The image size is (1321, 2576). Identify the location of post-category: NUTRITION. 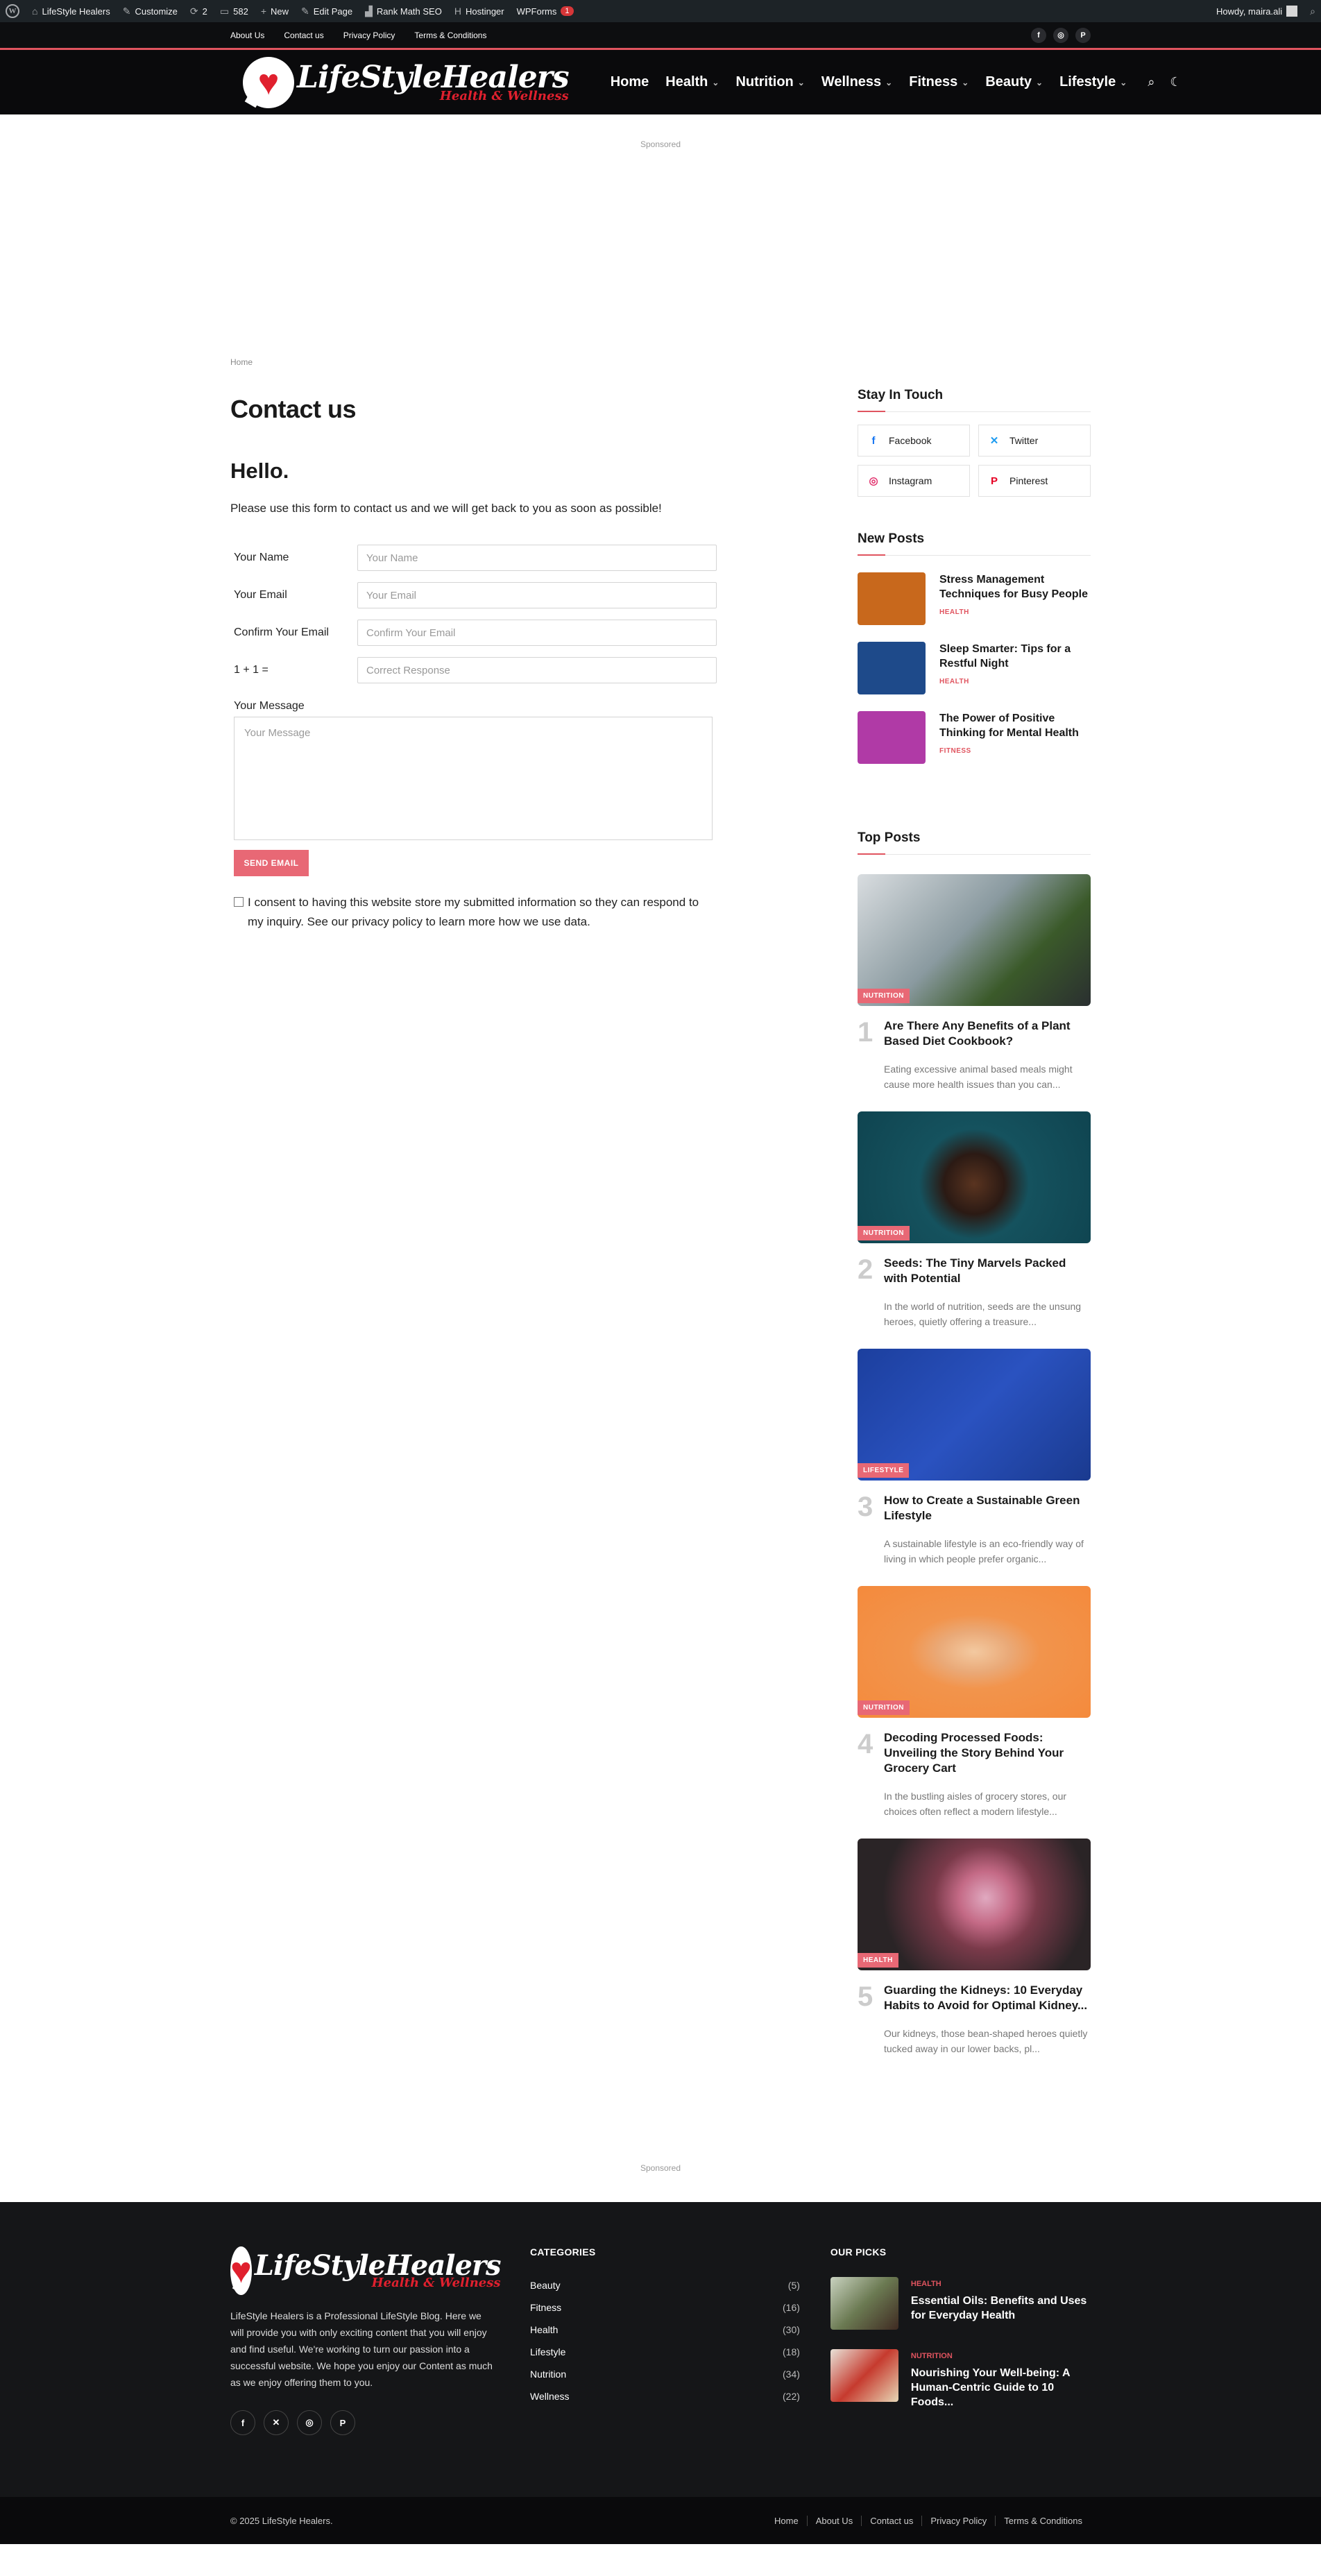
(1001, 2356).